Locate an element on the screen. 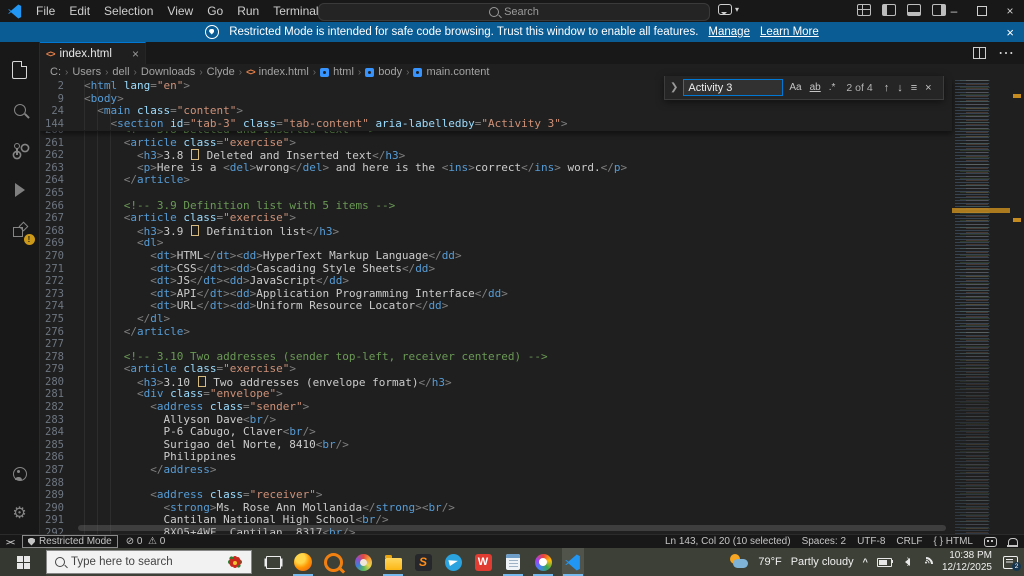 Image resolution: width=1024 pixels, height=576 pixels. taskbar-app-photos is located at coordinates (543, 562).